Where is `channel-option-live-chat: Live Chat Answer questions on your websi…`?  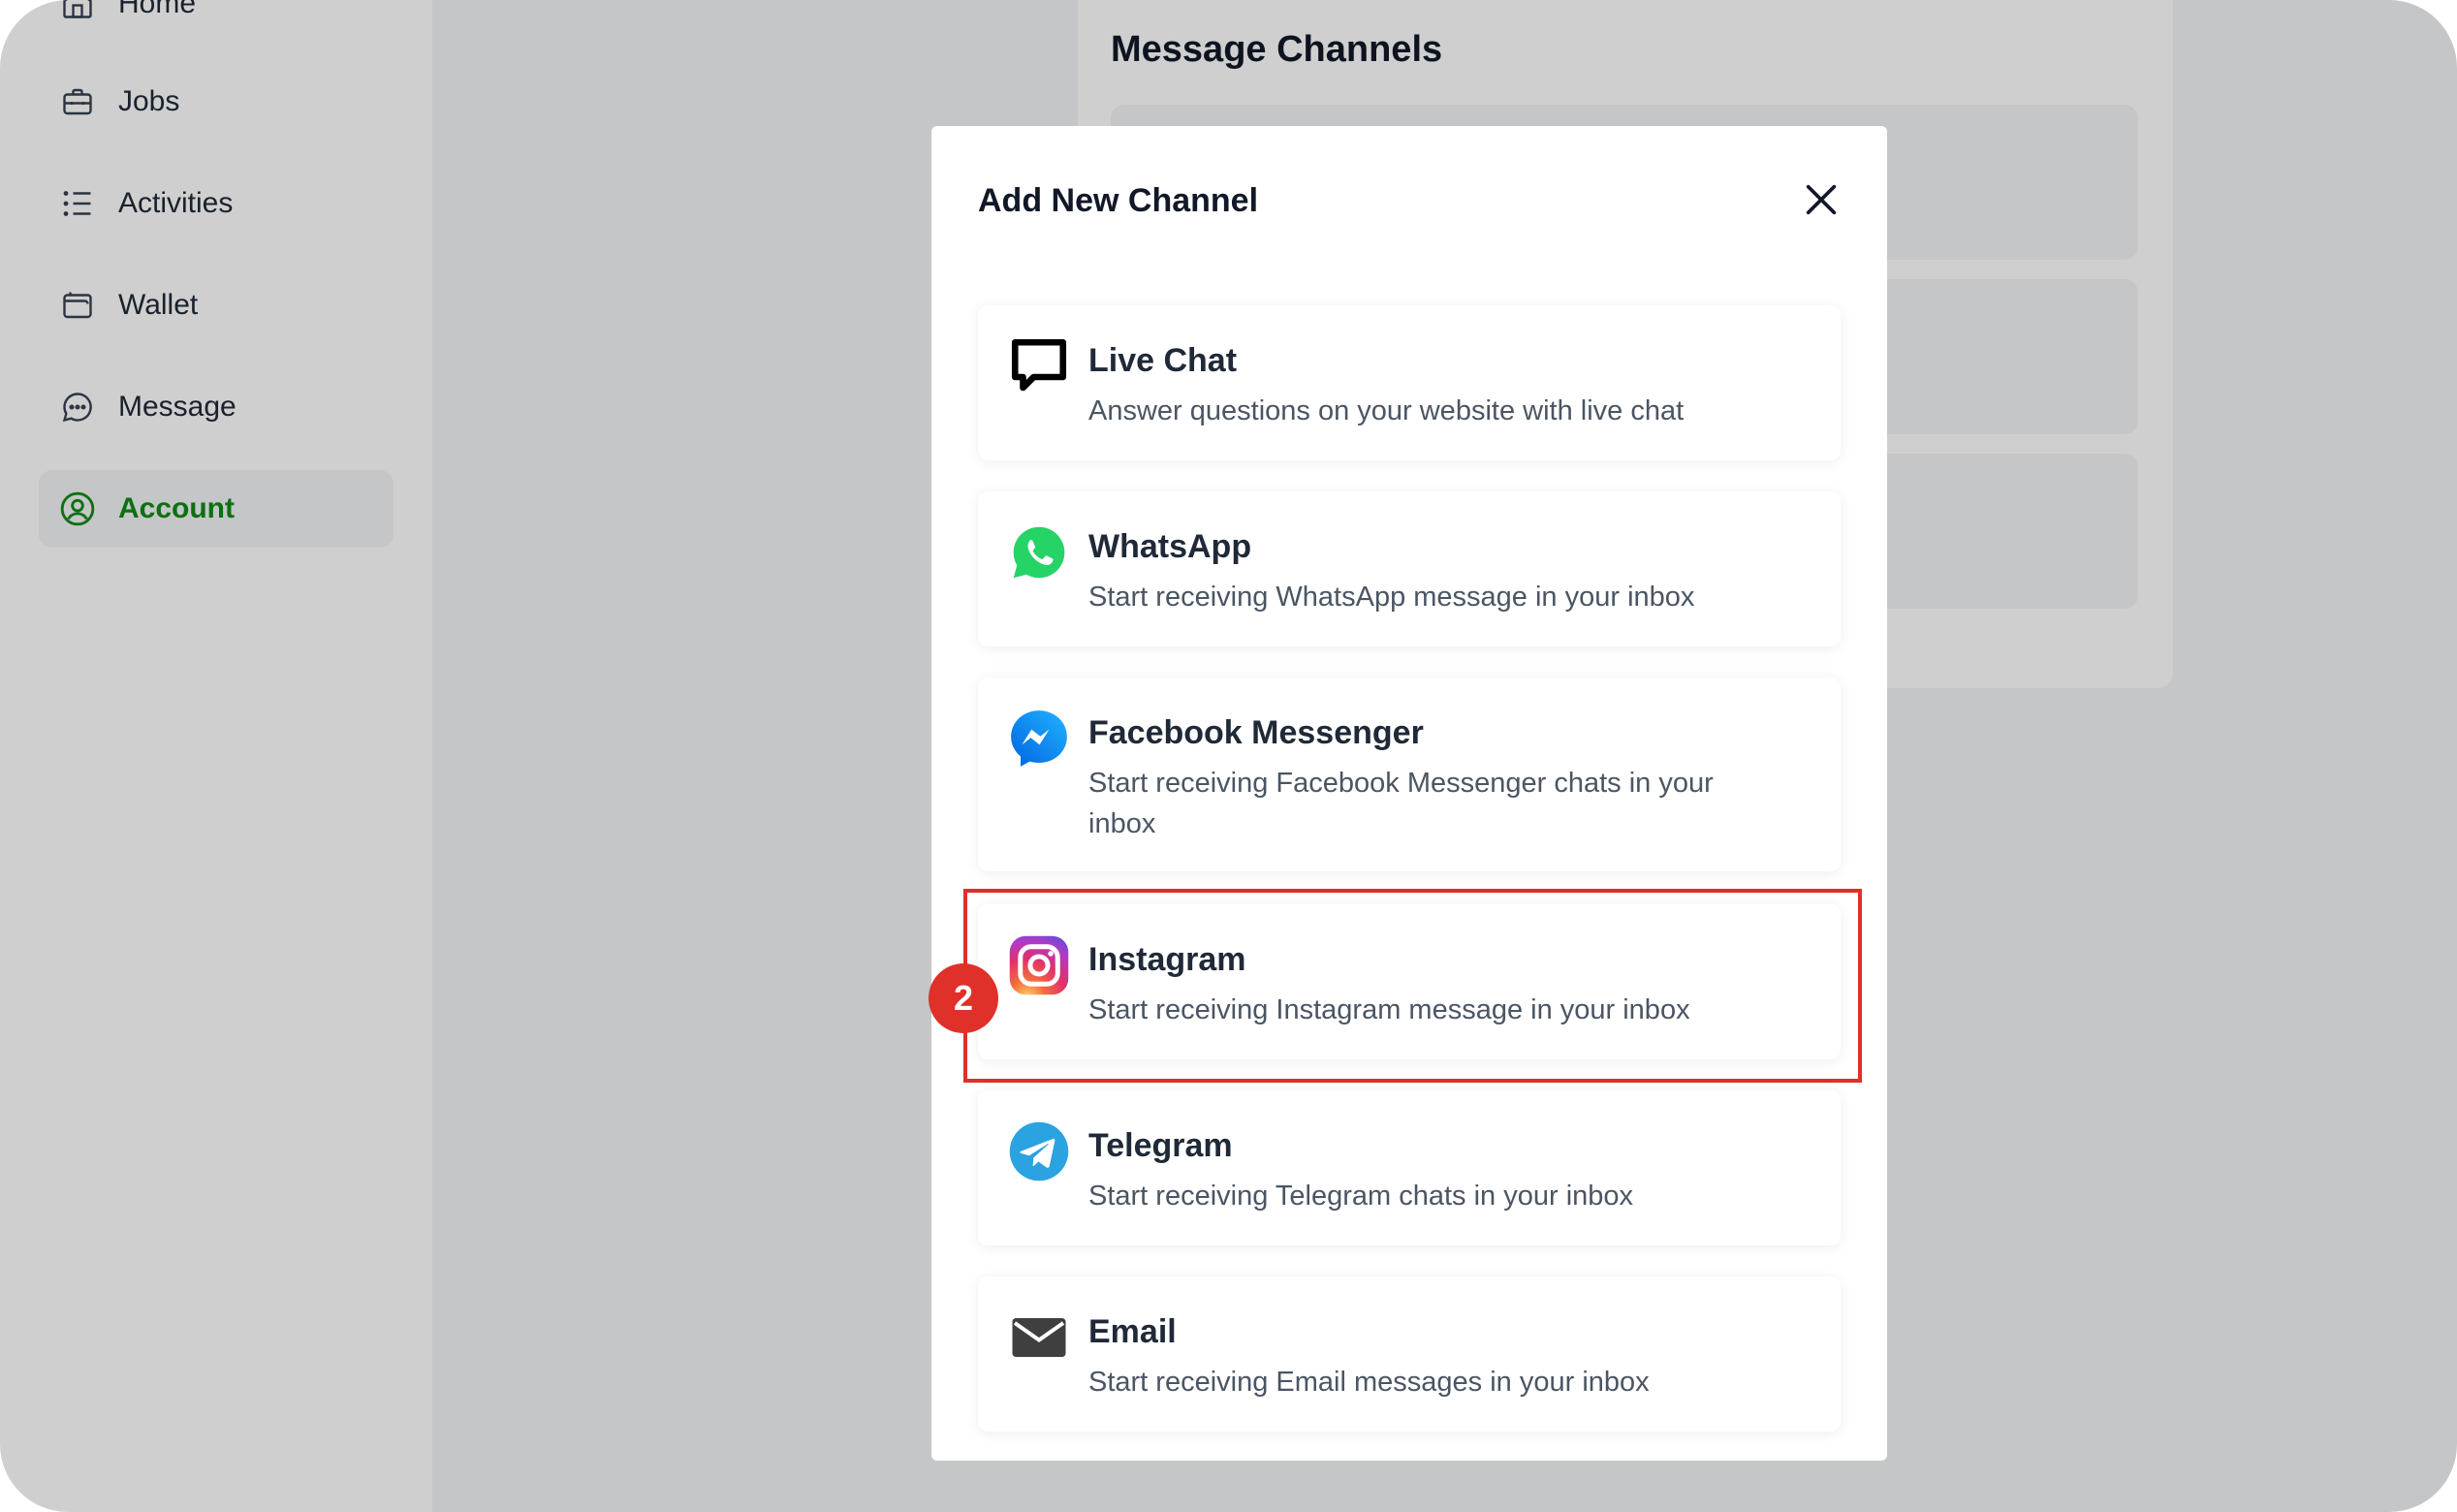
channel-option-live-chat: Live Chat Answer questions on your websi… is located at coordinates (1409, 382).